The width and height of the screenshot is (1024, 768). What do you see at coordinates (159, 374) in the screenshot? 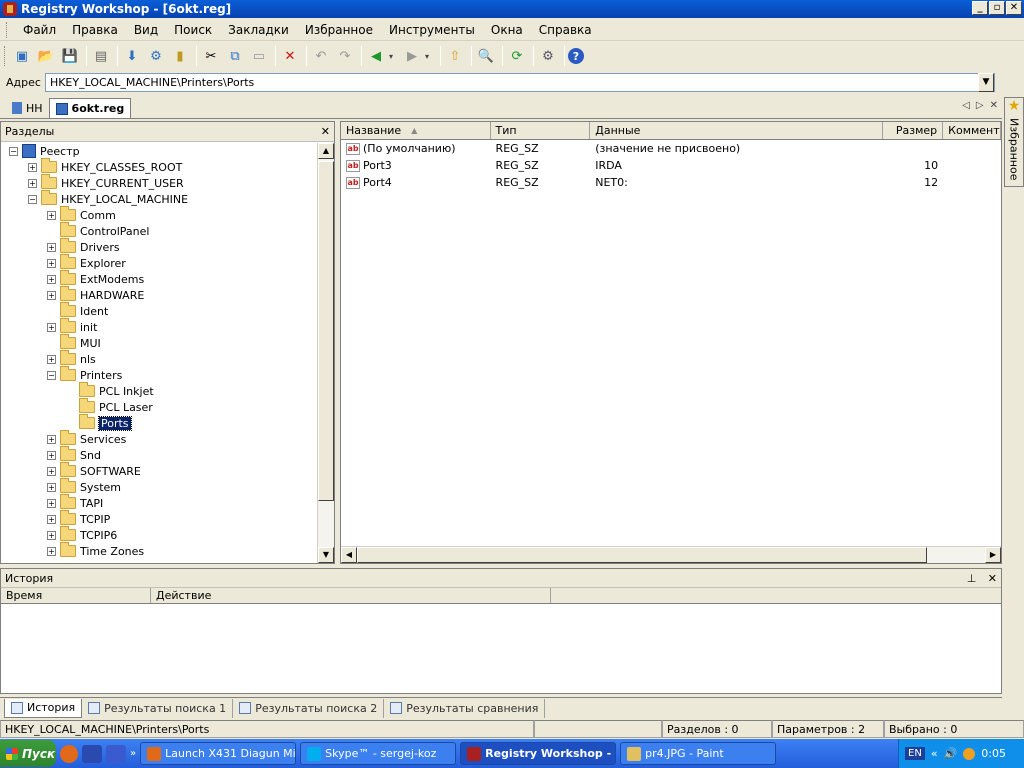
I see `tree-node: − Printers` at bounding box center [159, 374].